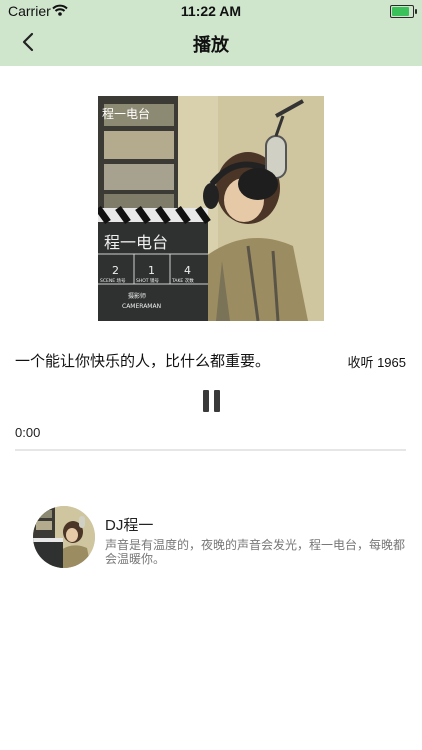  Describe the element at coordinates (403, 11) in the screenshot. I see `battery-icon` at that location.